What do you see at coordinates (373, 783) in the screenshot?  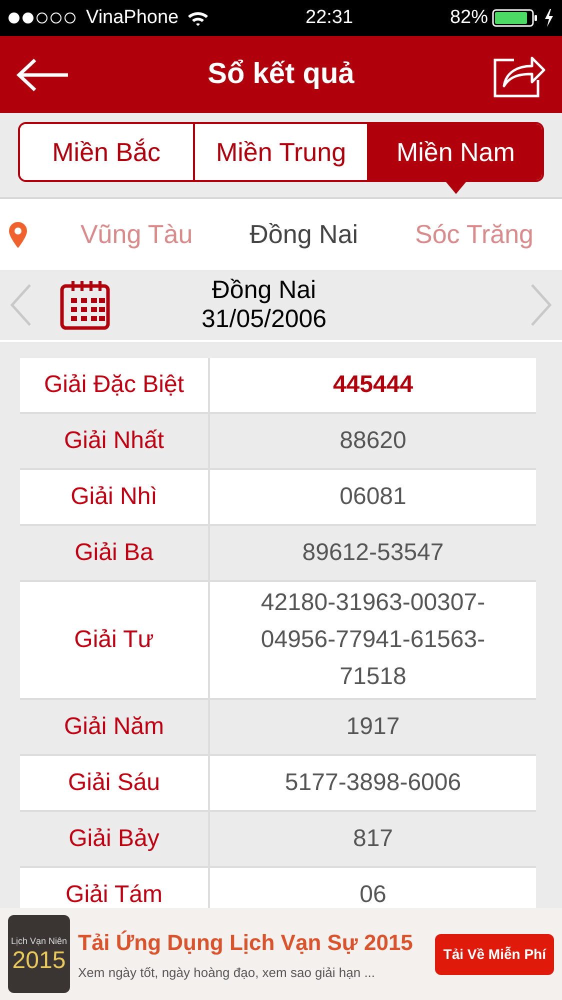 I see `result-number: 5177-3898-6006` at bounding box center [373, 783].